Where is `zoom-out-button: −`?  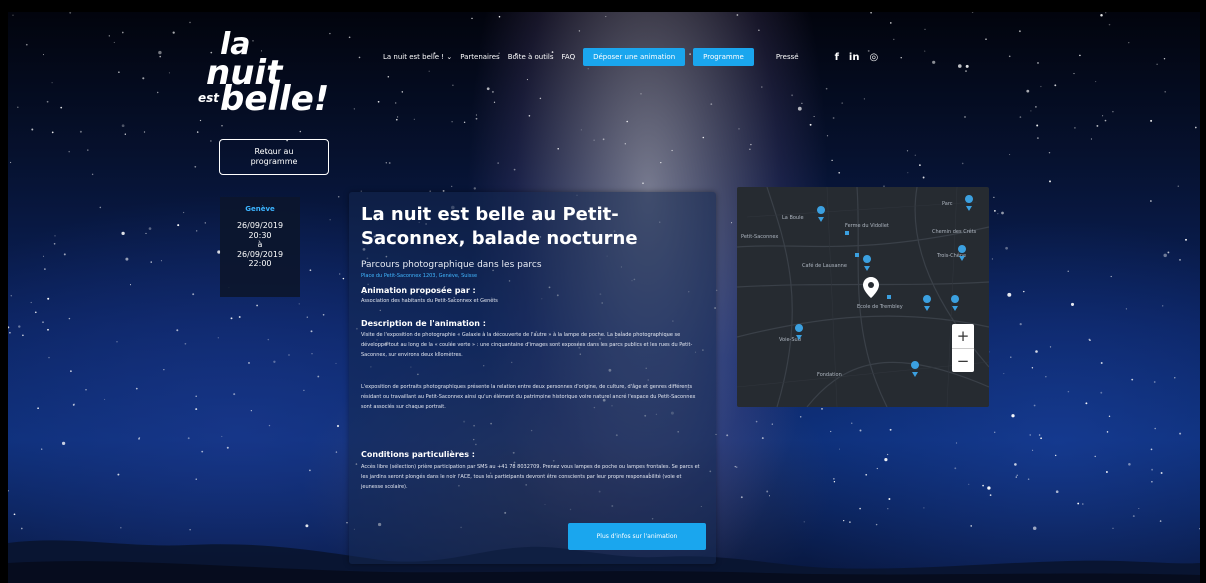
zoom-out-button: − is located at coordinates (963, 361).